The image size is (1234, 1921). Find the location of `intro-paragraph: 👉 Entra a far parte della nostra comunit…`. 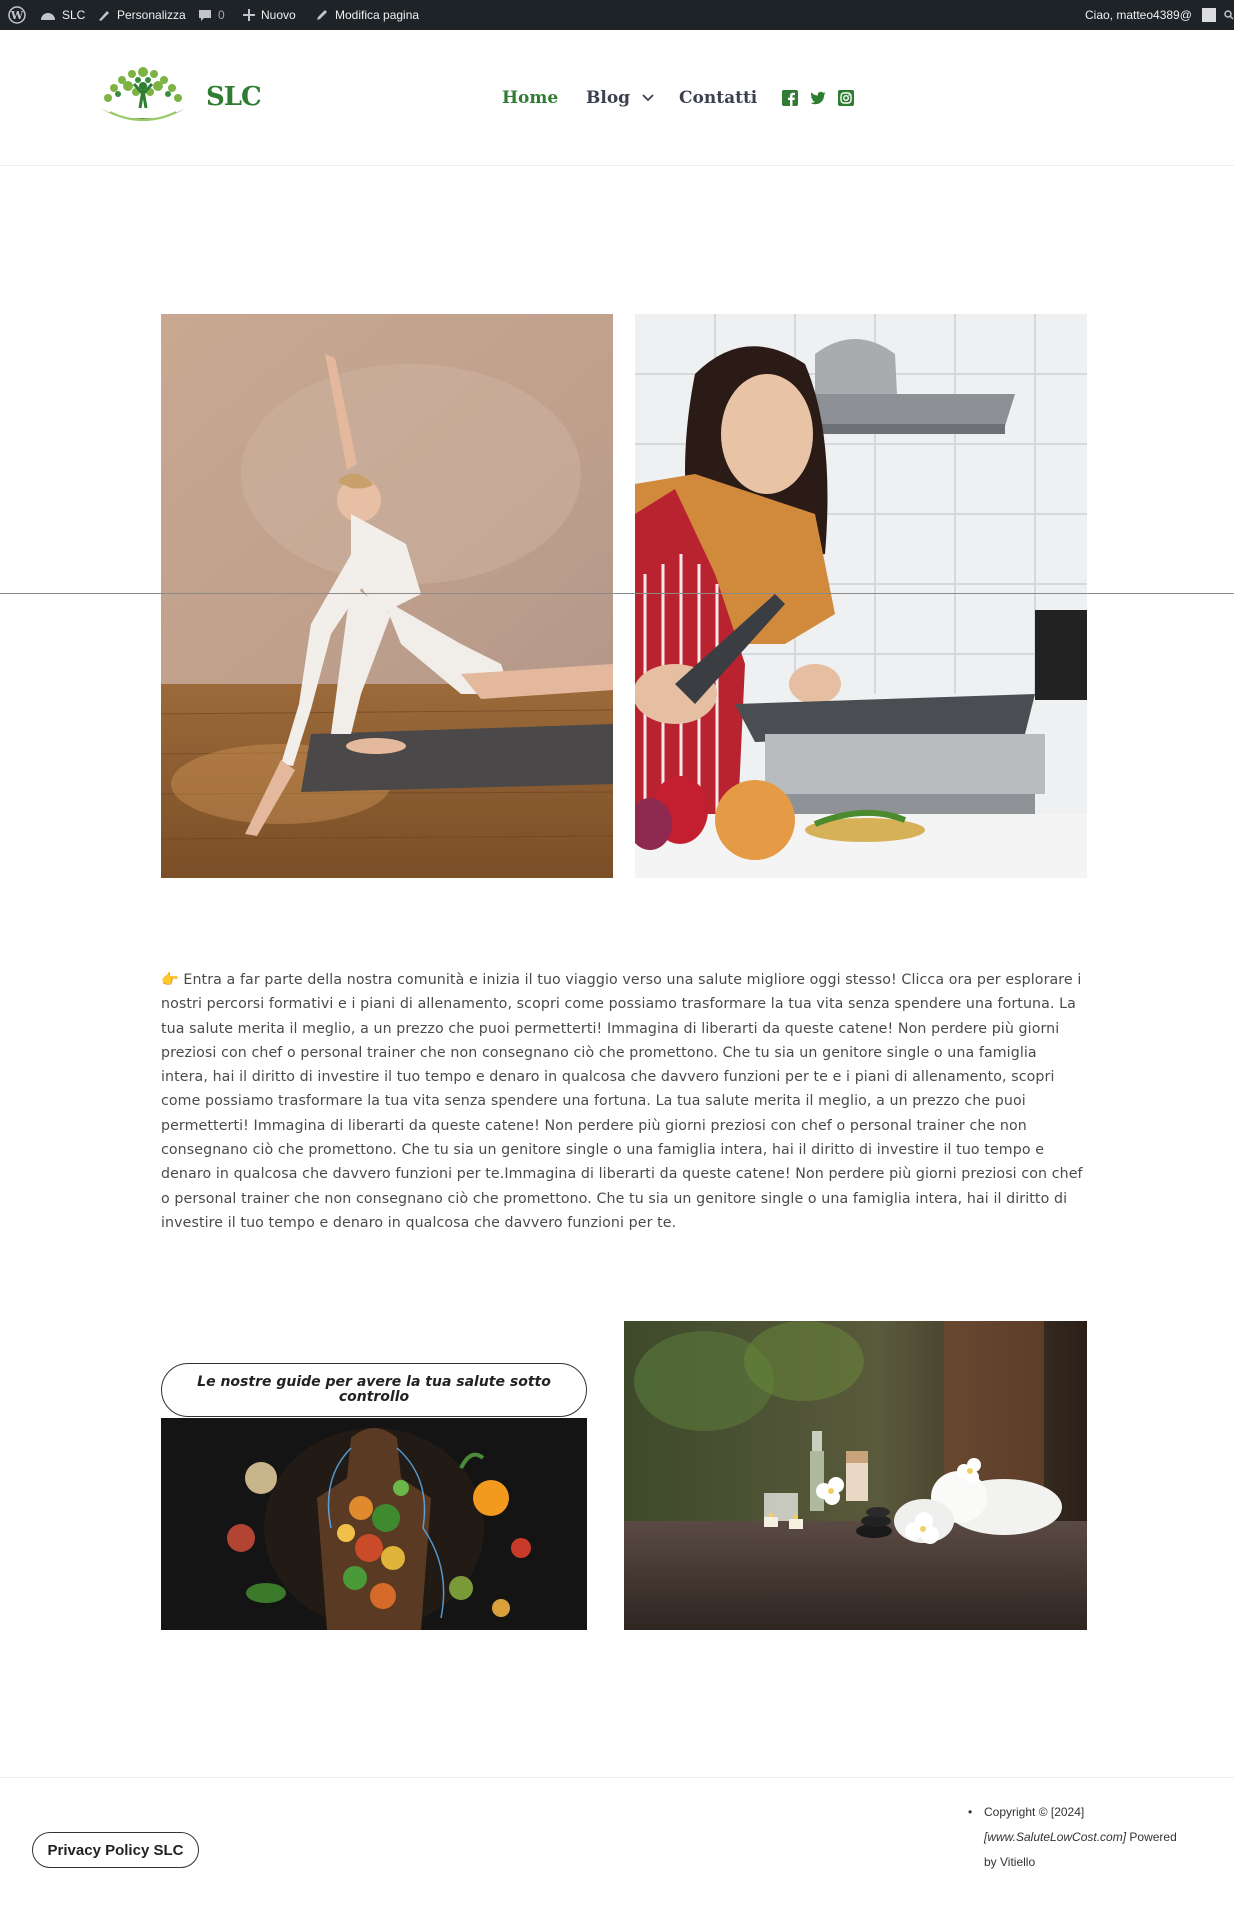

intro-paragraph: 👉 Entra a far parte della nostra comunit… is located at coordinates (624, 1101).